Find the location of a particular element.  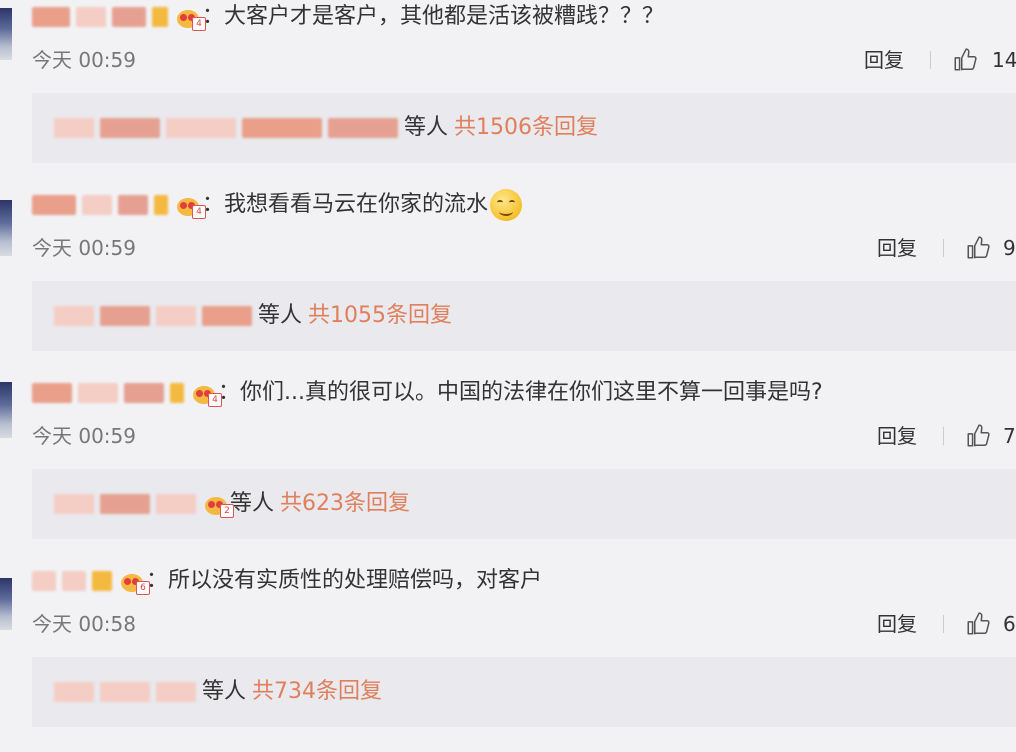

comment-actions: 回复 6 is located at coordinates (946, 624).